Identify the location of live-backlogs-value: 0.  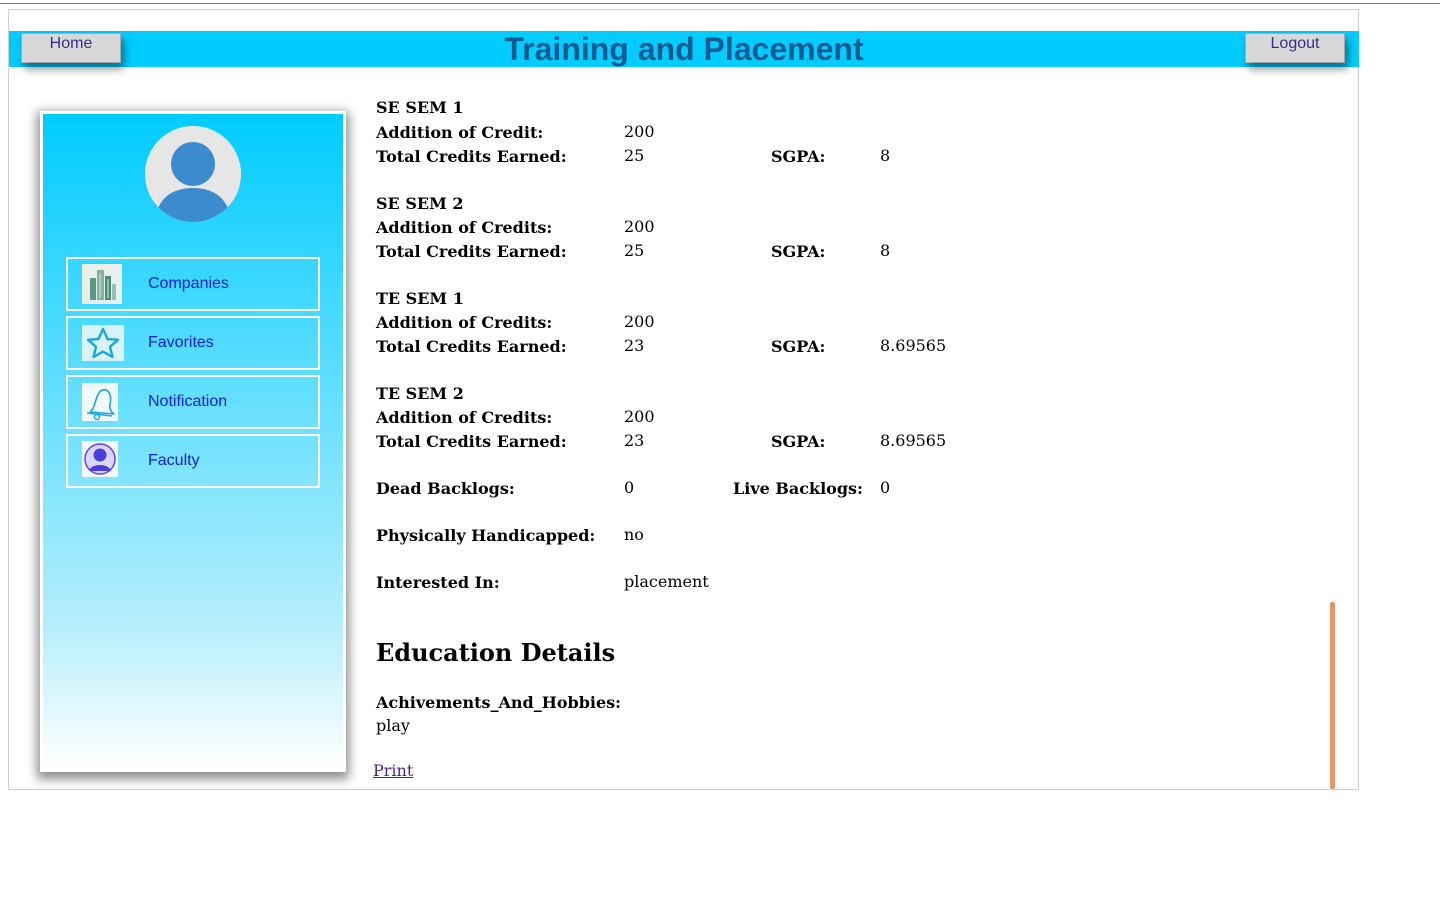
(885, 487).